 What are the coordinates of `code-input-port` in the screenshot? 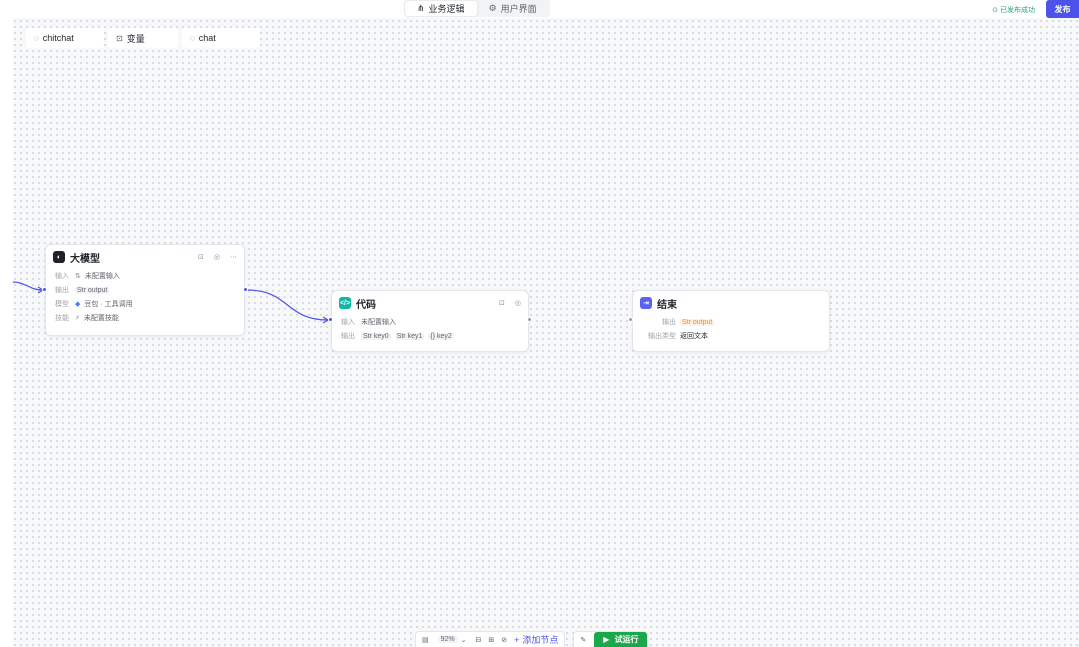 It's located at (330, 319).